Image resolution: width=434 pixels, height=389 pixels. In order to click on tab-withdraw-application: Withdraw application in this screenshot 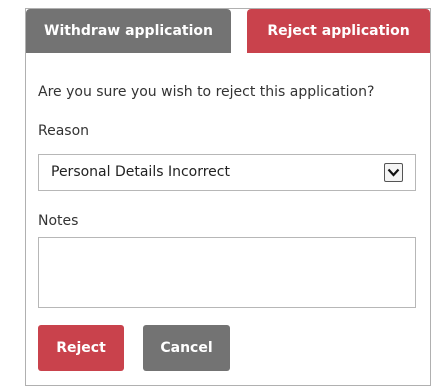, I will do `click(128, 31)`.